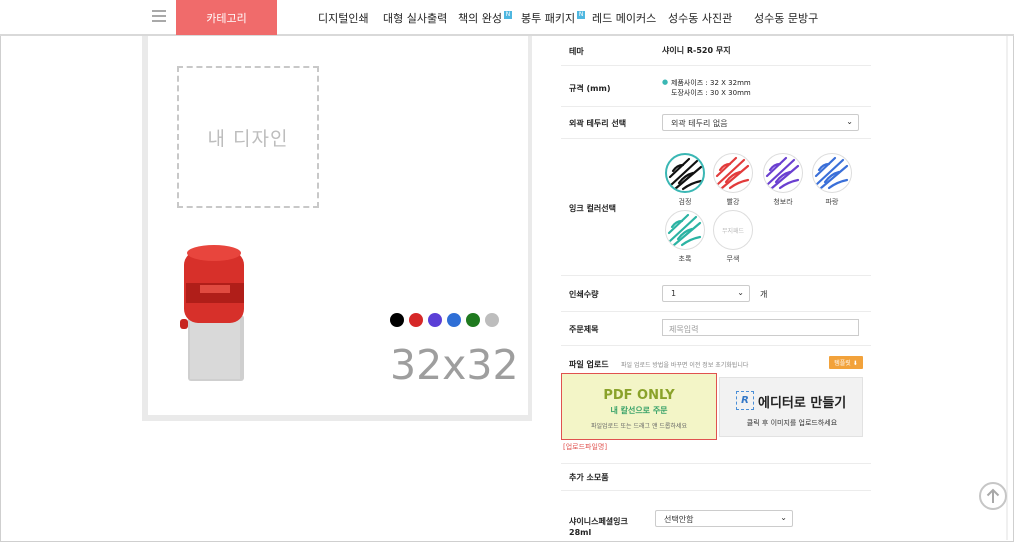  What do you see at coordinates (454, 365) in the screenshot?
I see `size-label: 32x32` at bounding box center [454, 365].